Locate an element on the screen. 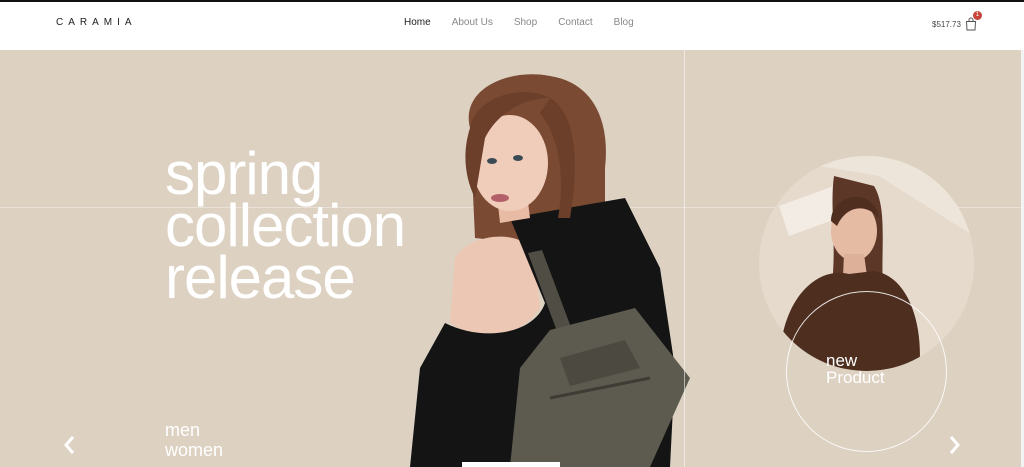 The height and width of the screenshot is (467, 1024). new-product-label-line-1: new is located at coordinates (842, 360).